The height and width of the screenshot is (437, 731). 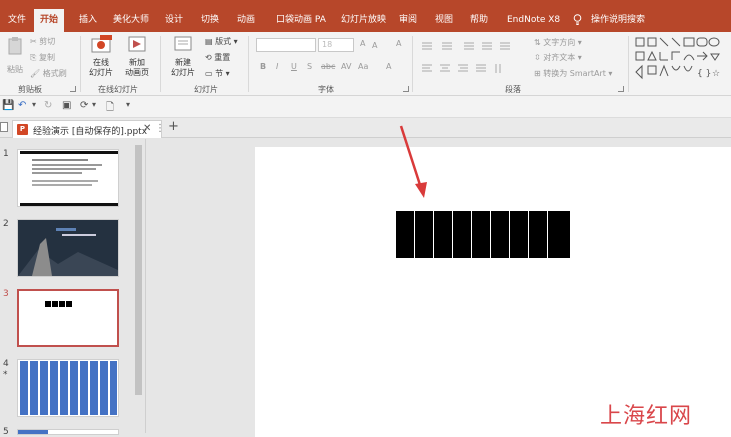 I want to click on shapes-gallery: { } ☆, so click(x=679, y=58).